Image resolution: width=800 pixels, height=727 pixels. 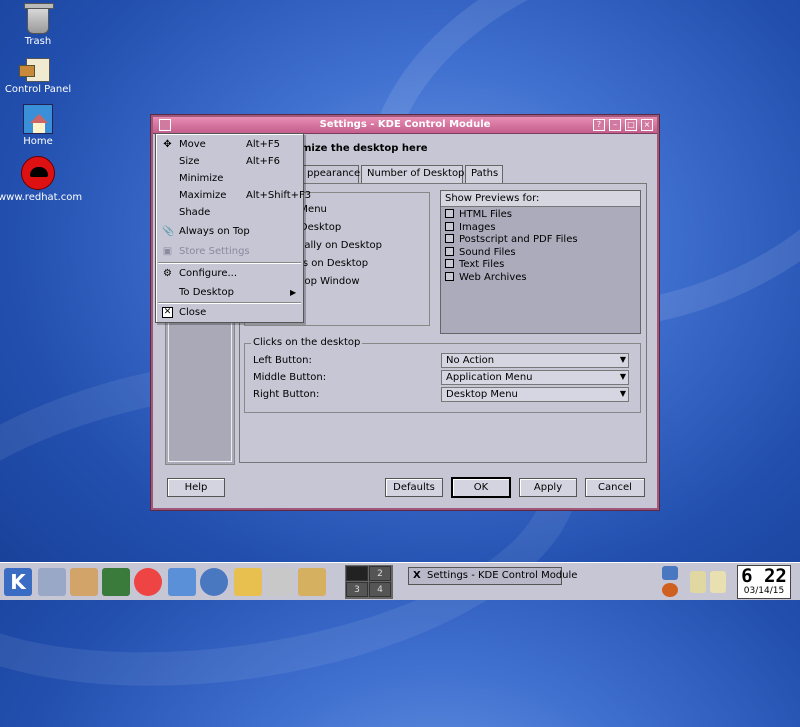 I want to click on clock-time: 6 22, so click(x=764, y=576).